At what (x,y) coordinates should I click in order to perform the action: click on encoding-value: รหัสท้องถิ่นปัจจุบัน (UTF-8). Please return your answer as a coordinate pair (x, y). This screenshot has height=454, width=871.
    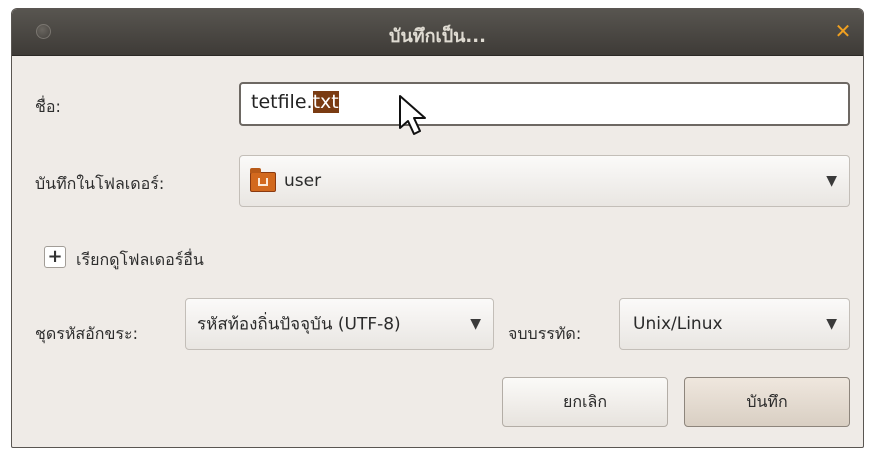
    Looking at the image, I should click on (299, 324).